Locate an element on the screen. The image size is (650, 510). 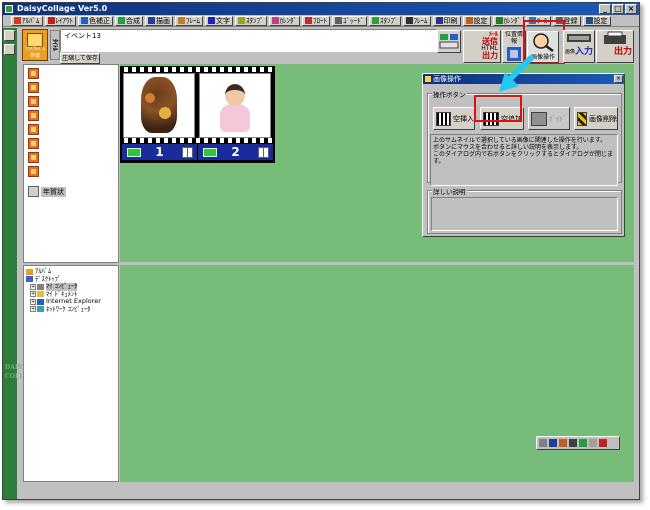
stamp-icon is located at coordinates (563, 443).